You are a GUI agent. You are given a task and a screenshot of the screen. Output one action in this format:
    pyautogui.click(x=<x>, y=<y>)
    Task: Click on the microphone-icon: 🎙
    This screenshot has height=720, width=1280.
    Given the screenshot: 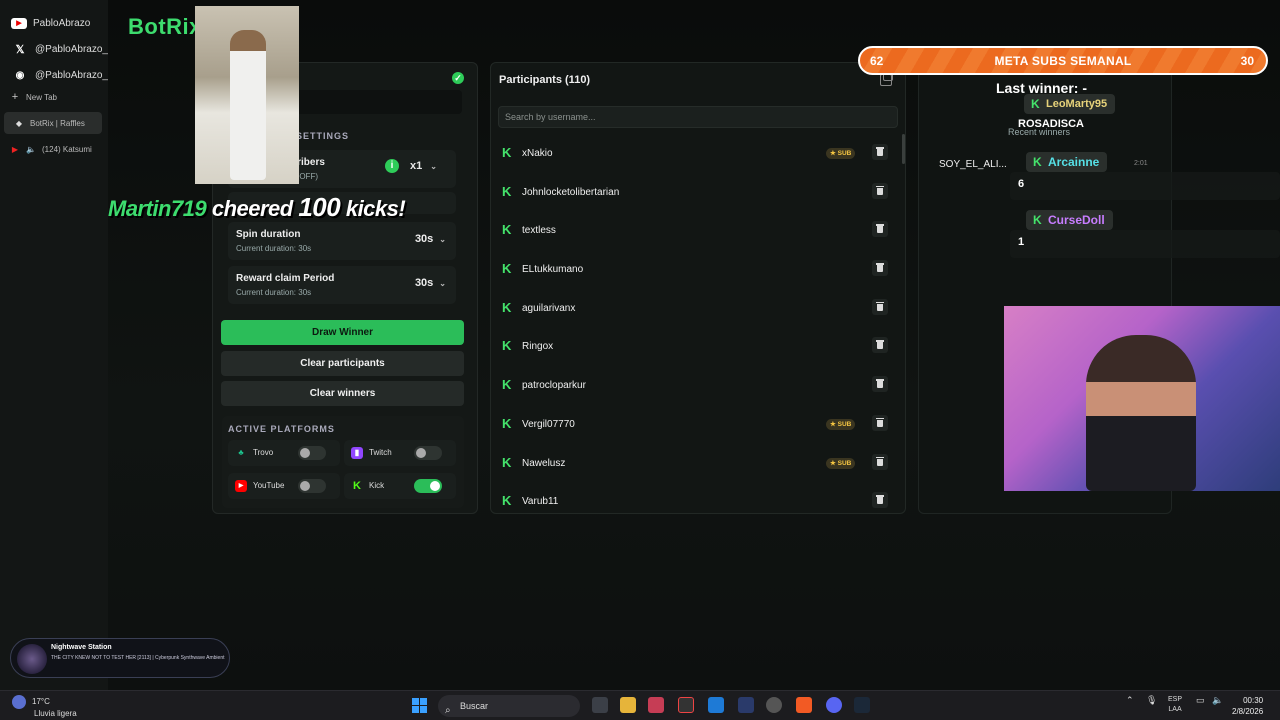 What is the action you would take?
    pyautogui.click(x=1151, y=700)
    